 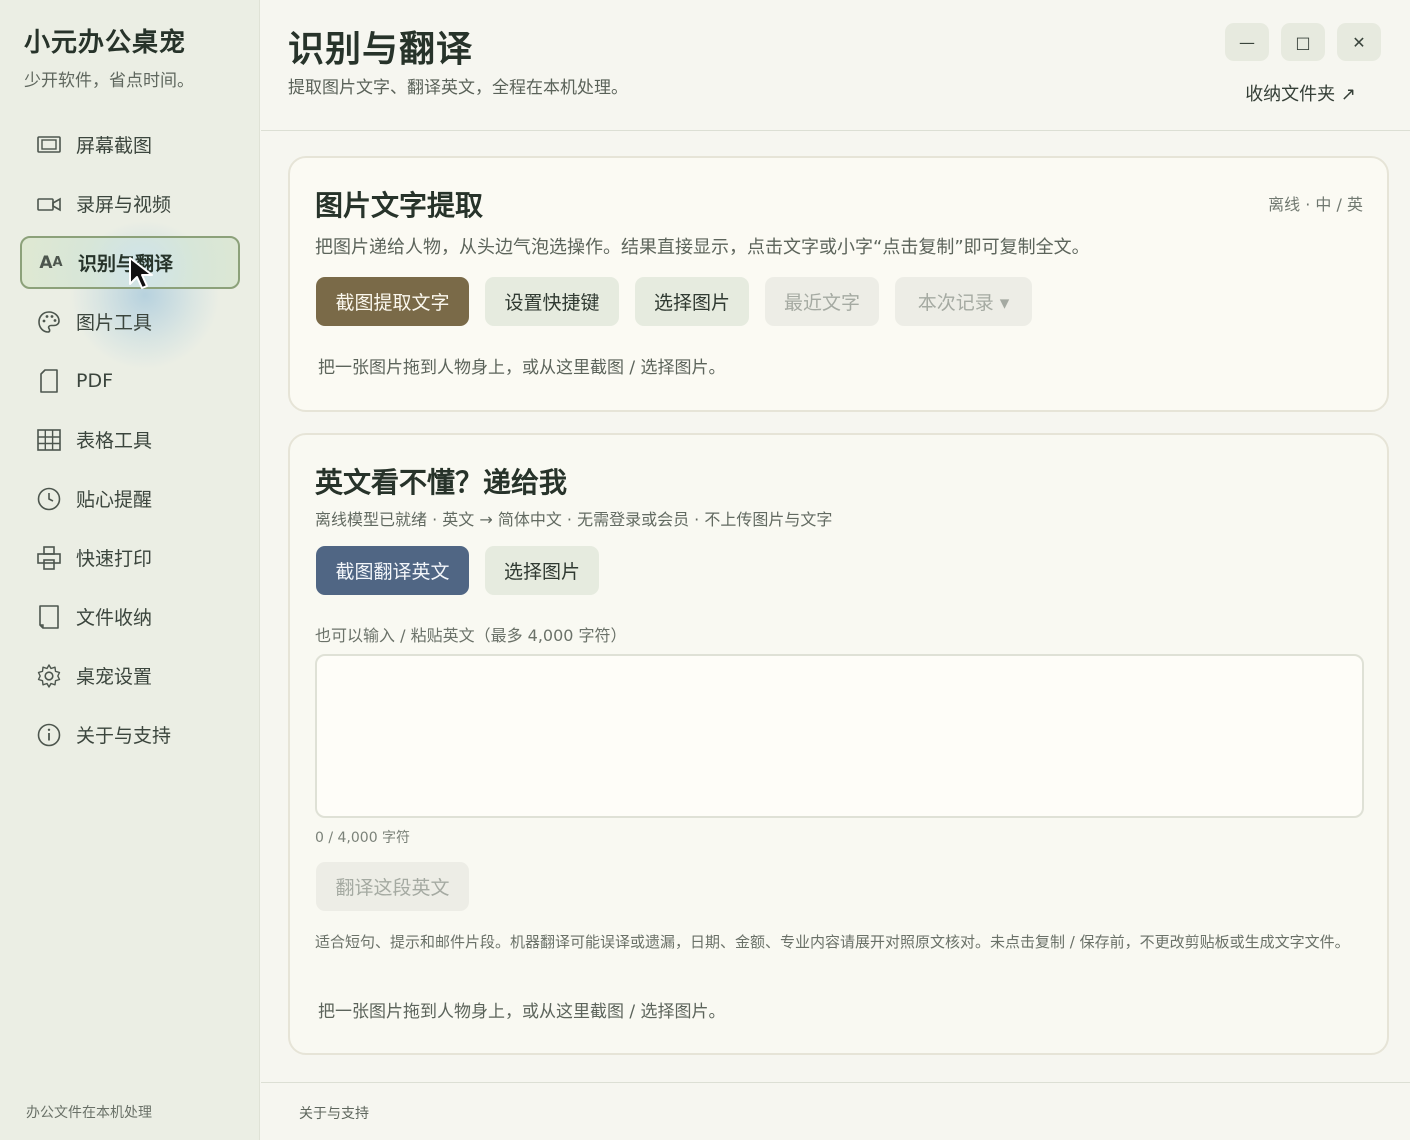 What do you see at coordinates (963, 301) in the screenshot?
I see `session-history-dropdown: 本次记录 ▾` at bounding box center [963, 301].